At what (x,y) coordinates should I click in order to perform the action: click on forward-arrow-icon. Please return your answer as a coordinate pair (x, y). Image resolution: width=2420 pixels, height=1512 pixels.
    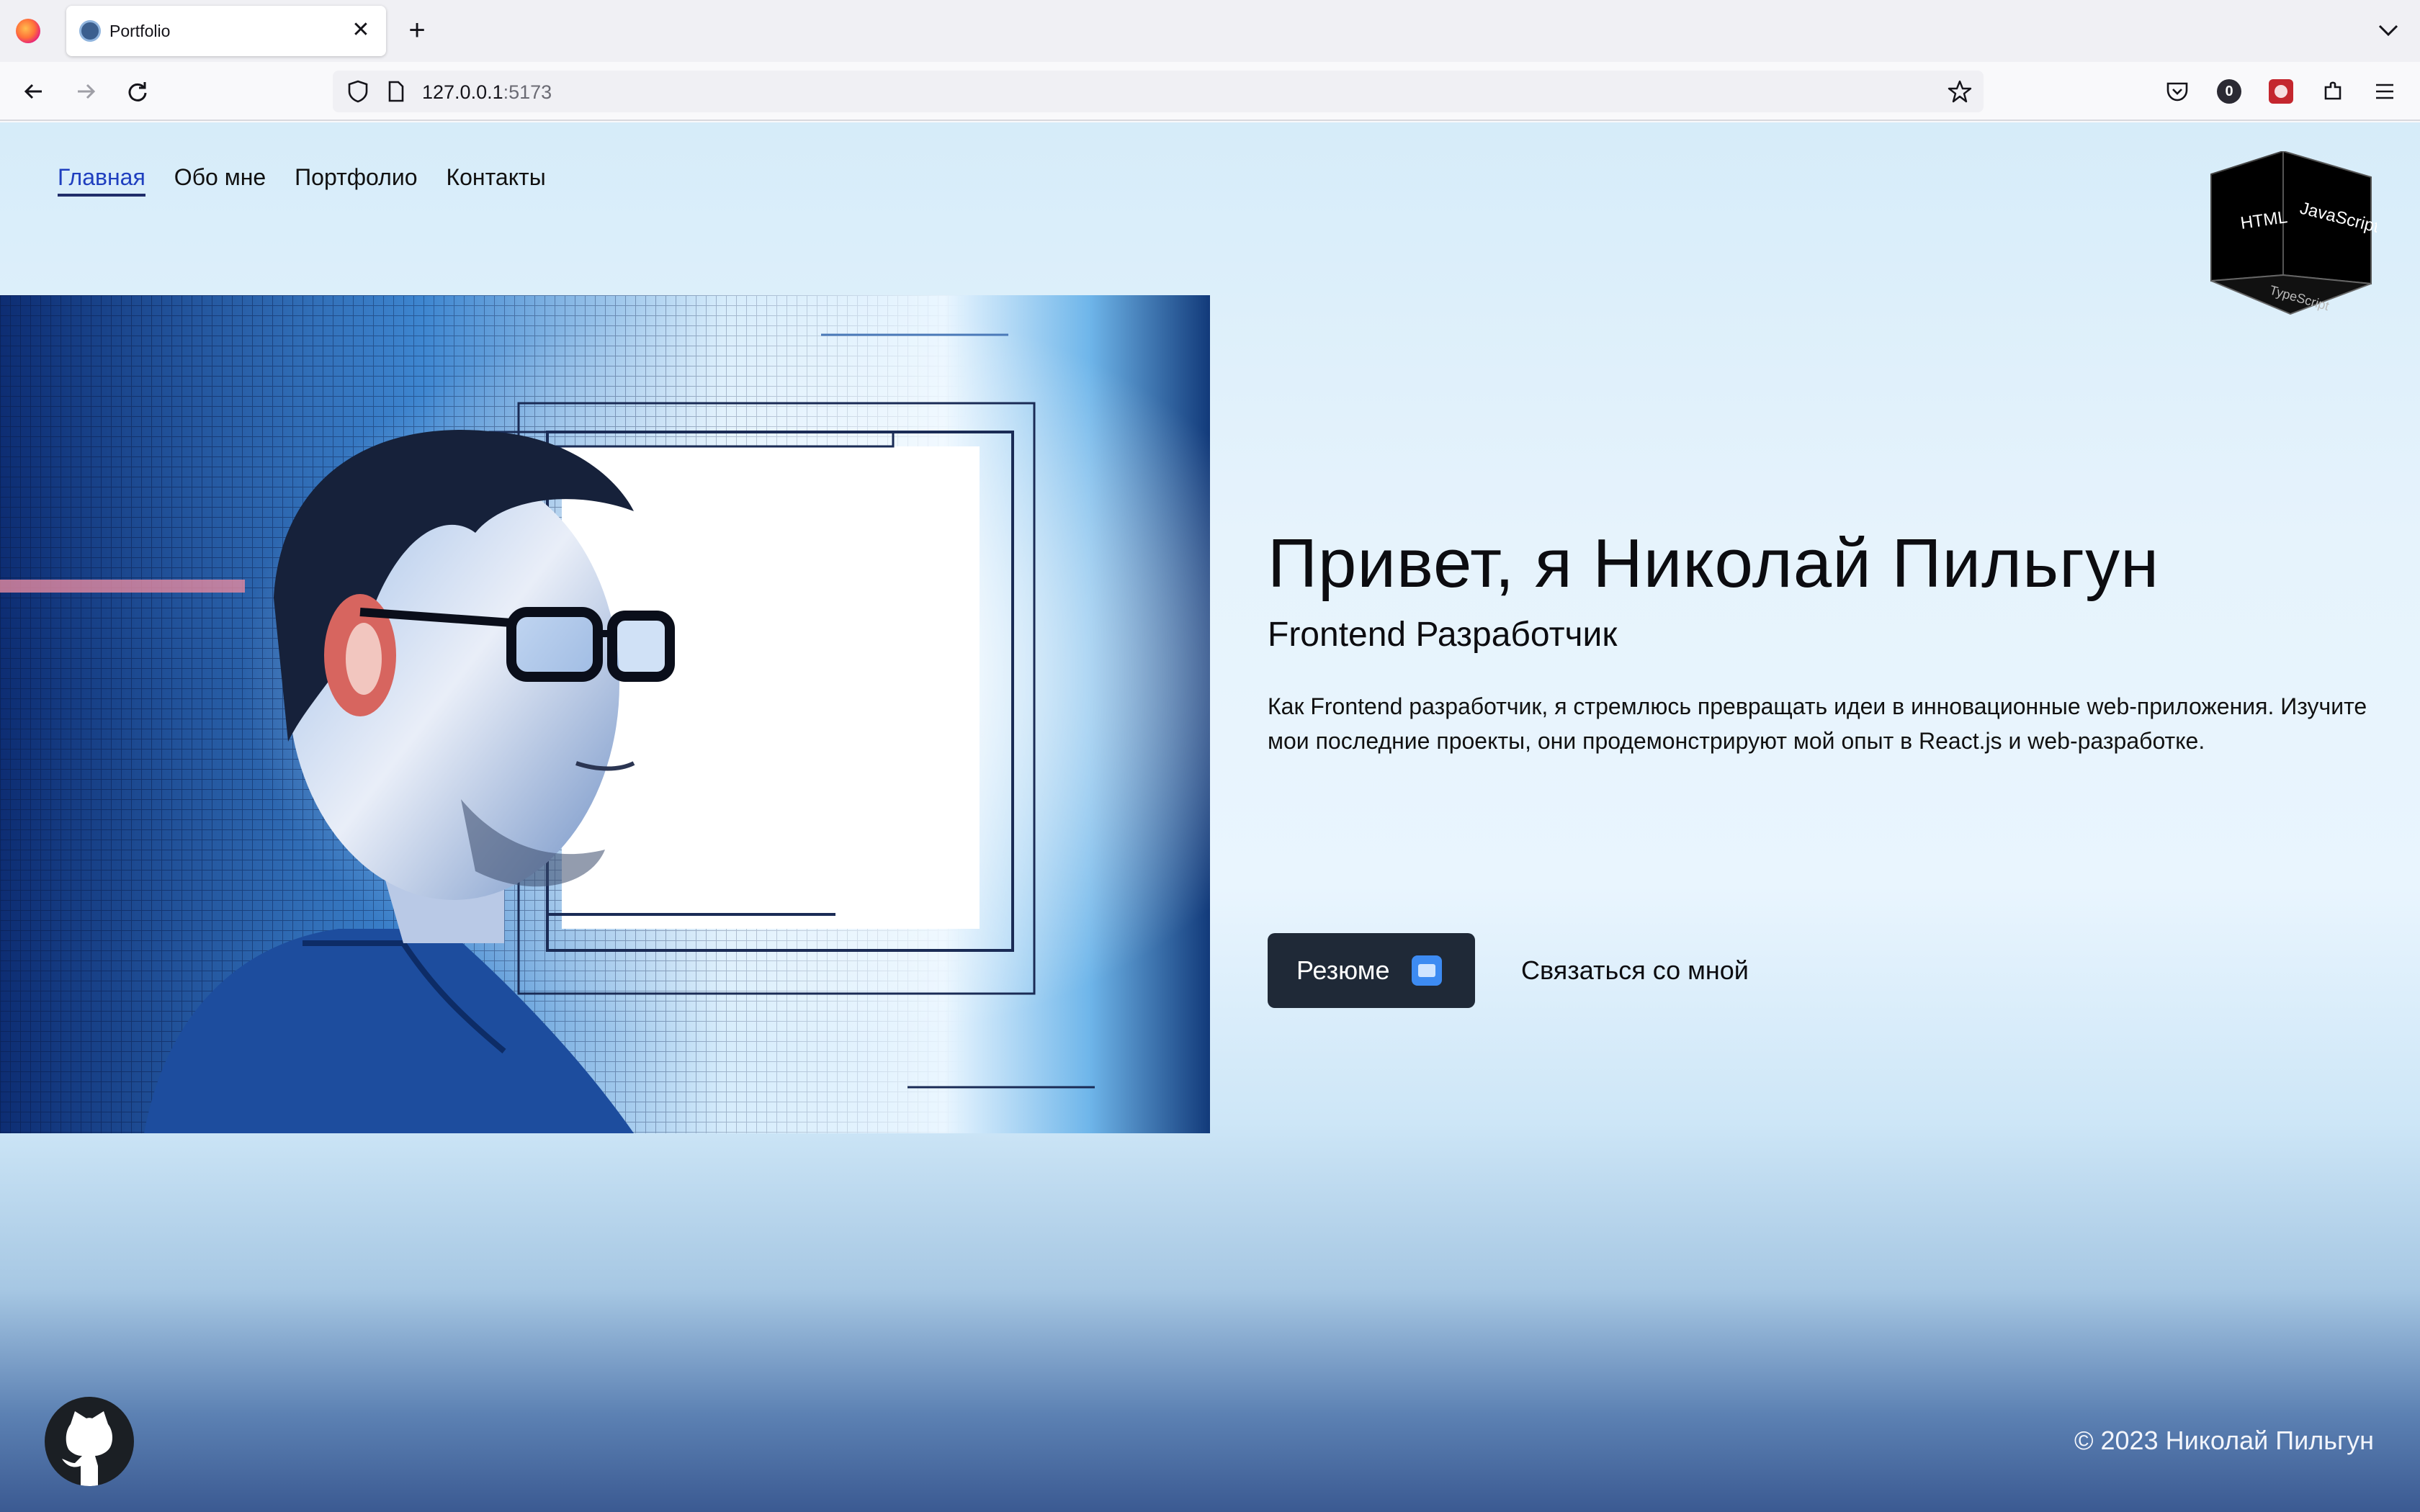
    Looking at the image, I should click on (86, 91).